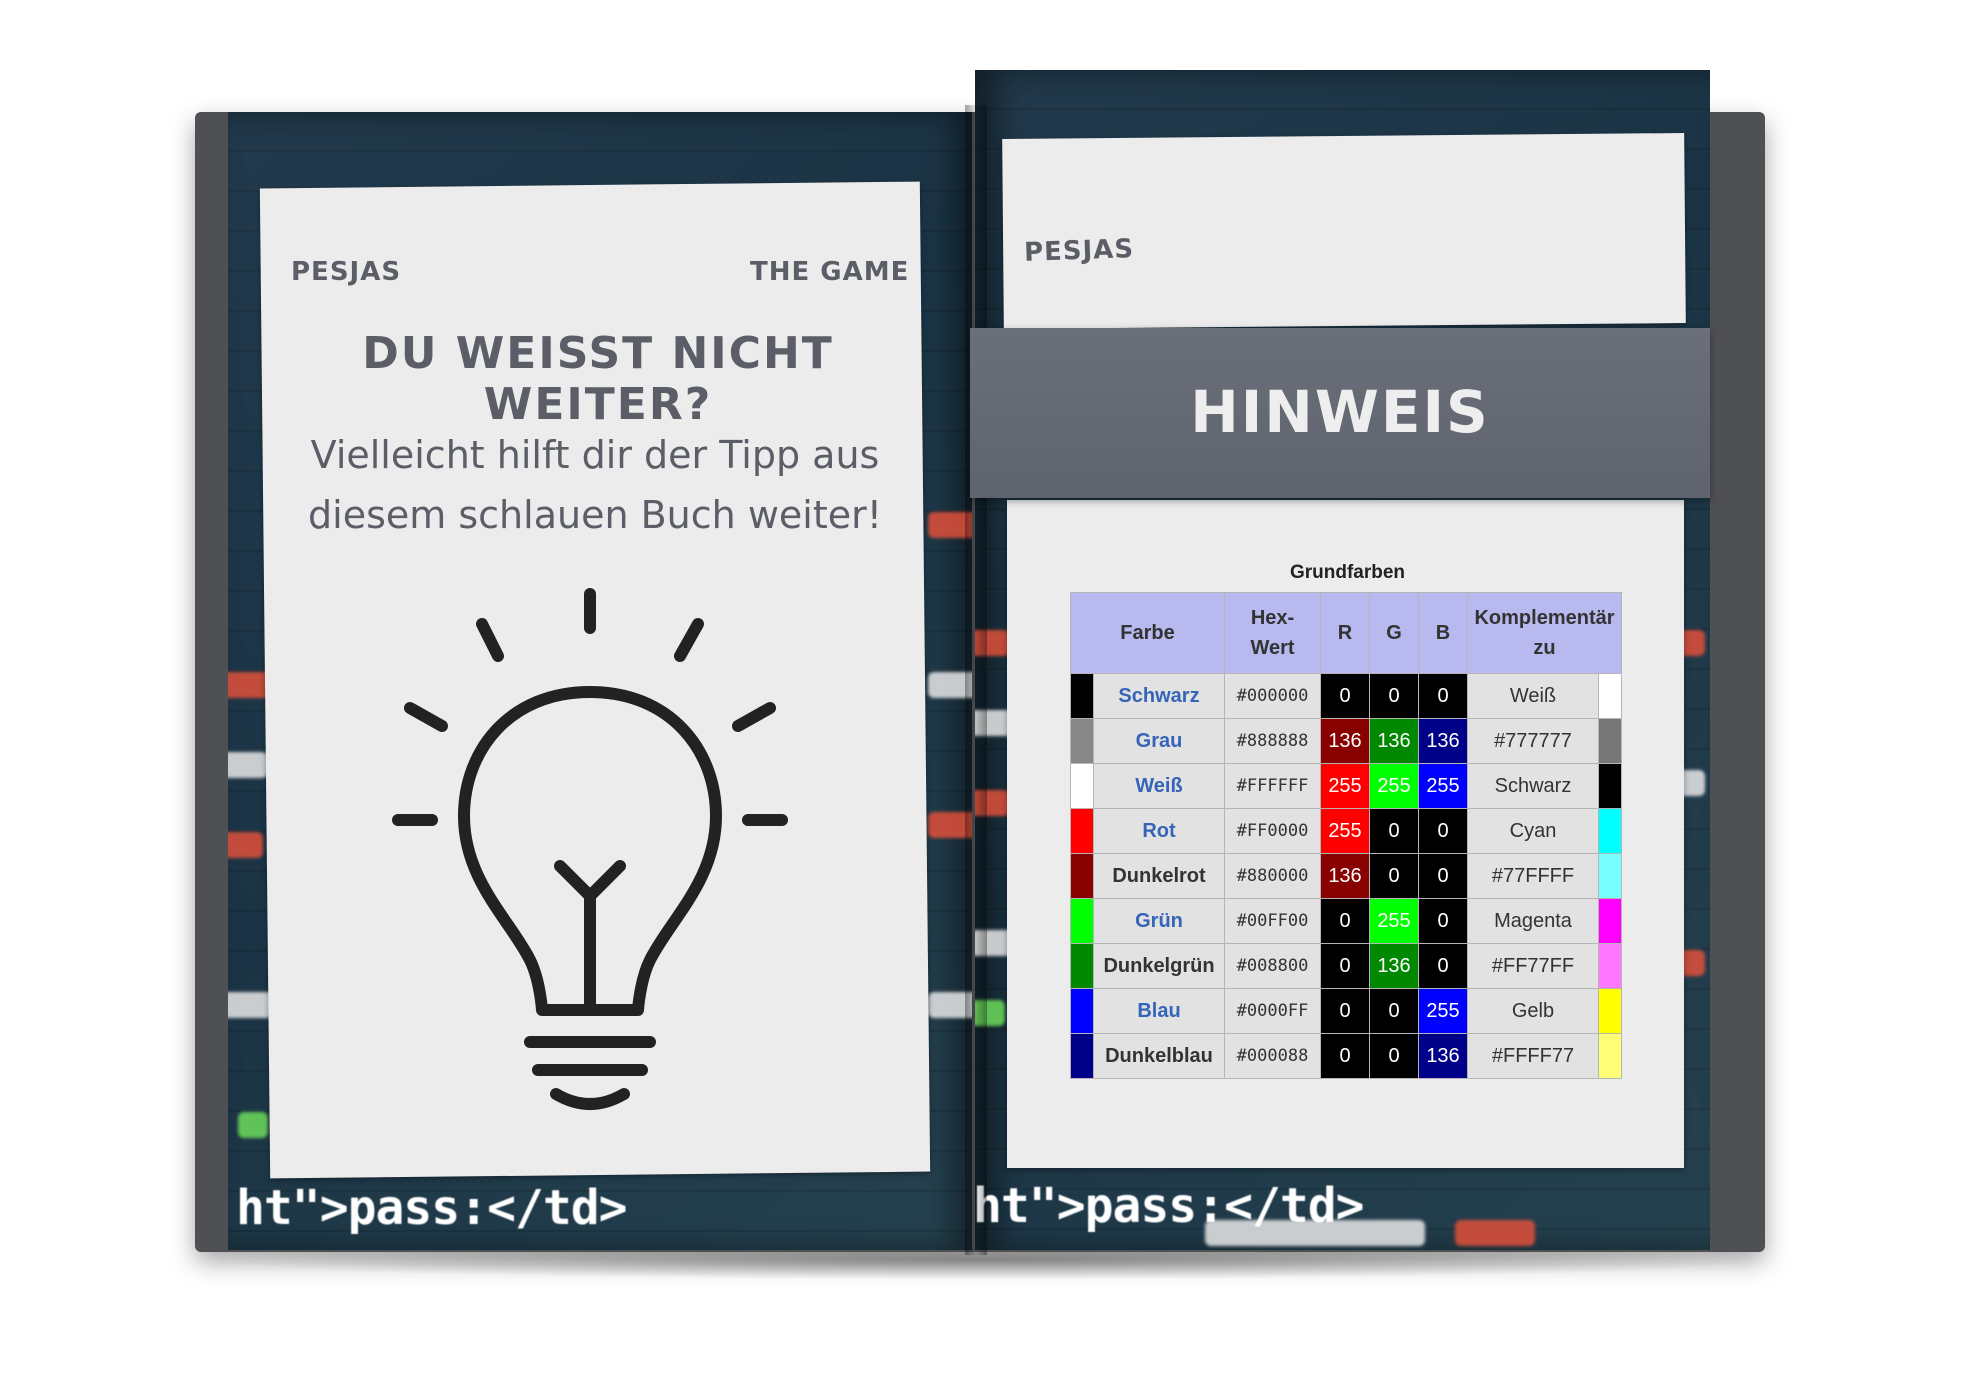 The width and height of the screenshot is (1972, 1379). I want to click on color-name-link: Grau, so click(1159, 741).